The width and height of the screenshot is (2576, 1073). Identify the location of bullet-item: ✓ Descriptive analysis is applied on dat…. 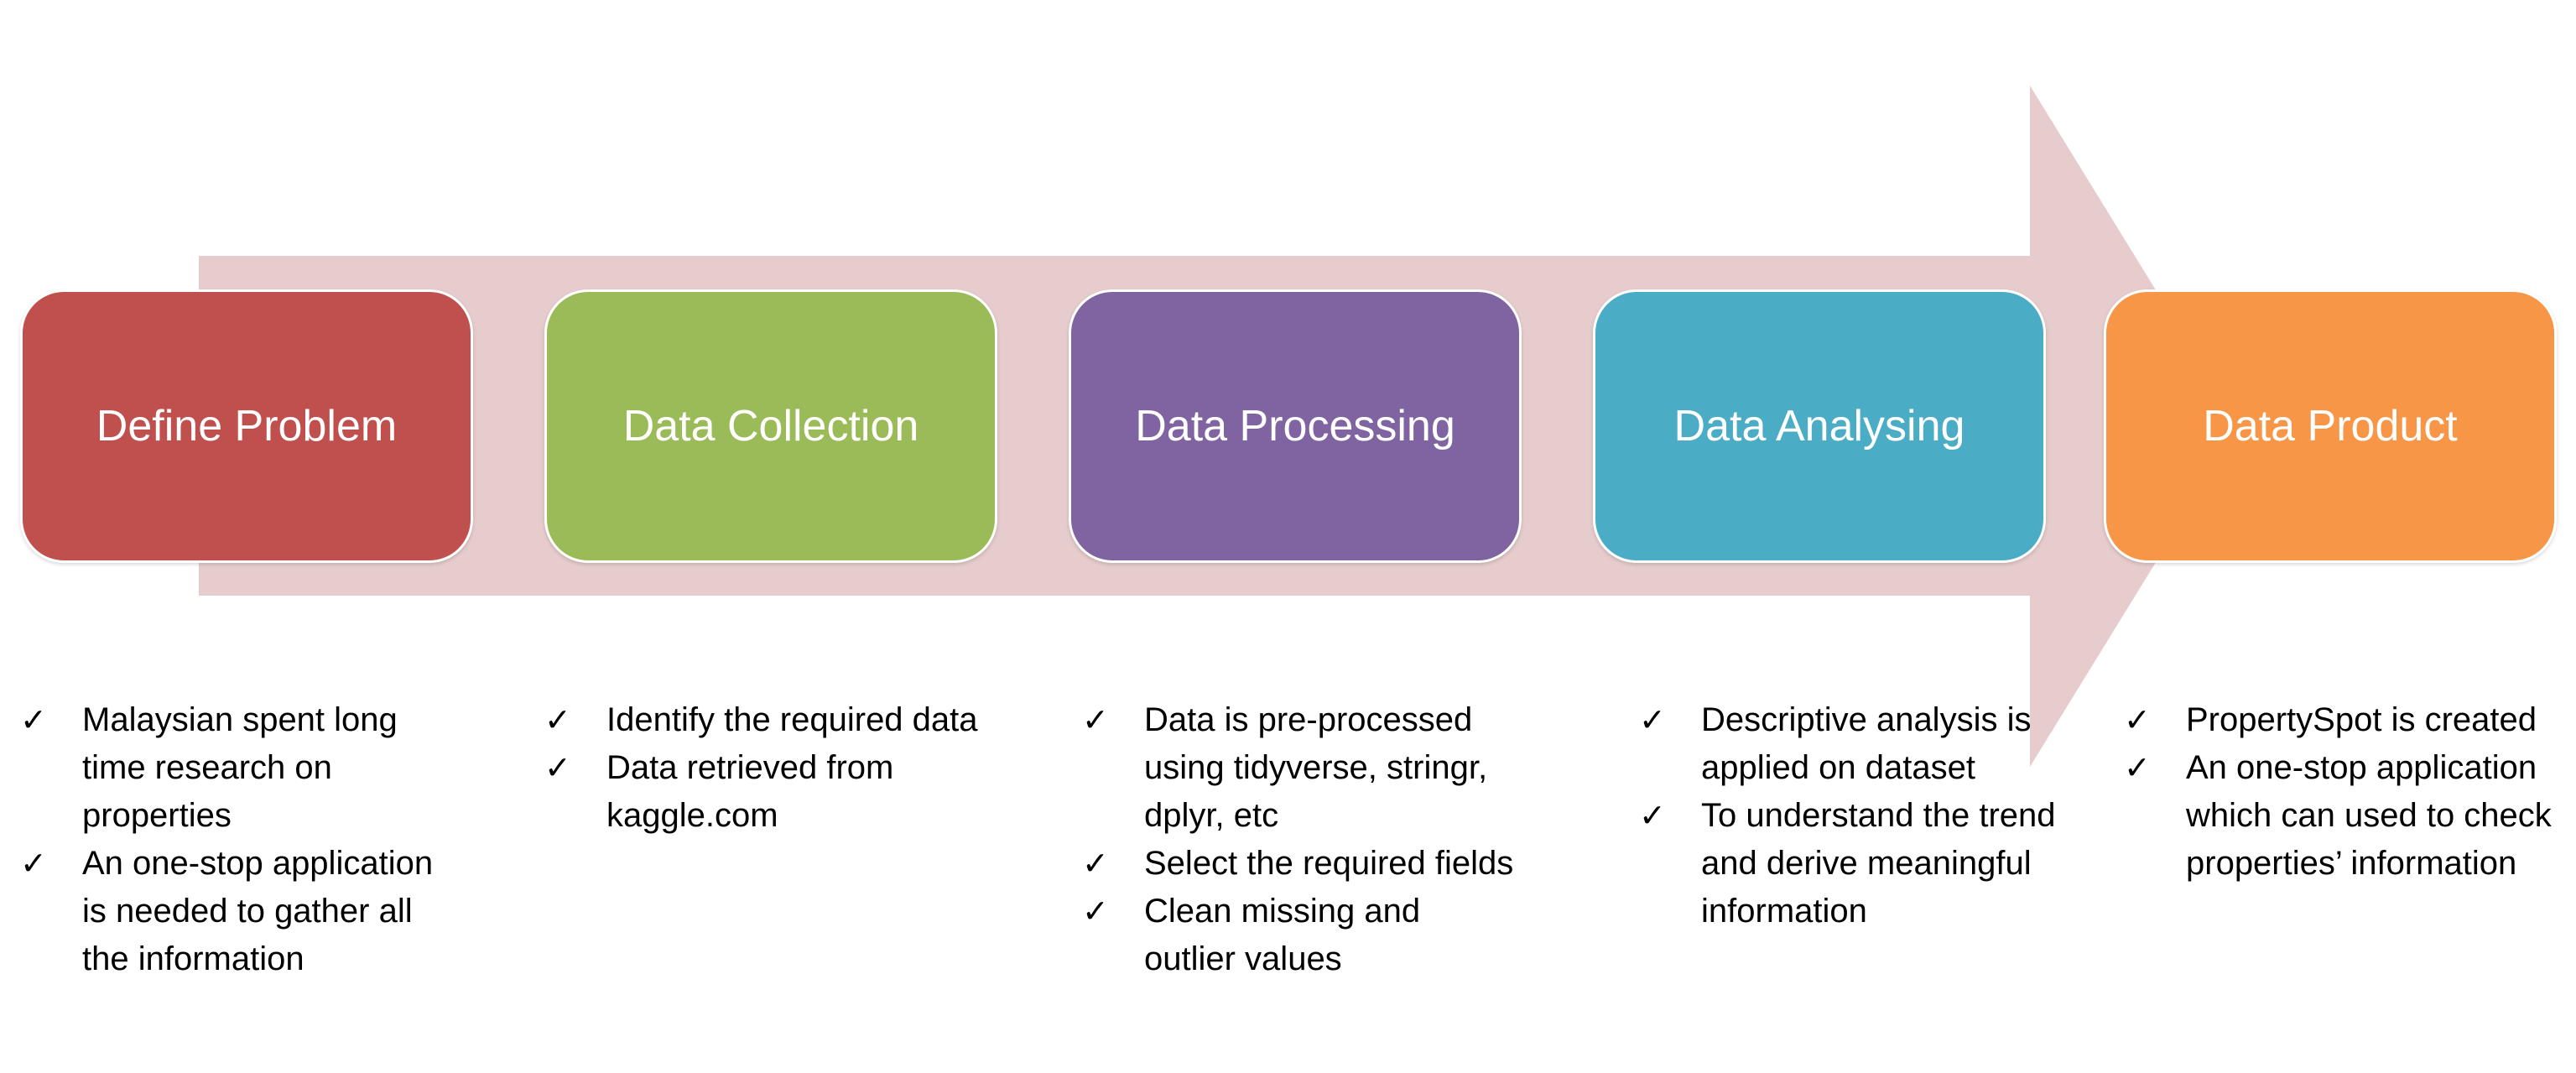
(1865, 744).